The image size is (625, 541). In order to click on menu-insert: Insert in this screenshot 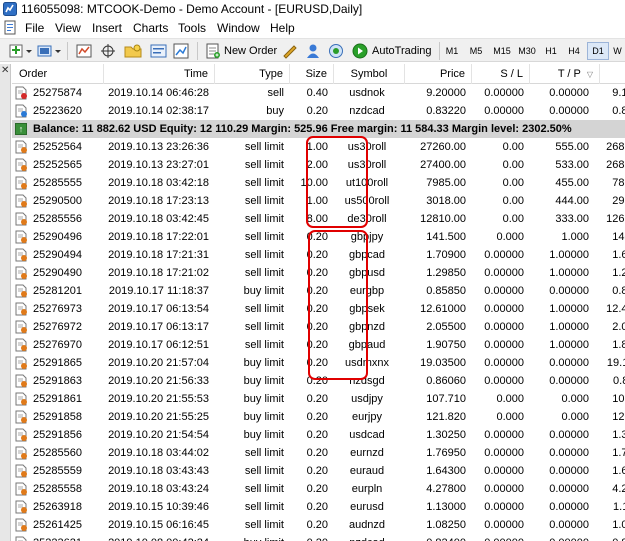, I will do `click(107, 28)`.